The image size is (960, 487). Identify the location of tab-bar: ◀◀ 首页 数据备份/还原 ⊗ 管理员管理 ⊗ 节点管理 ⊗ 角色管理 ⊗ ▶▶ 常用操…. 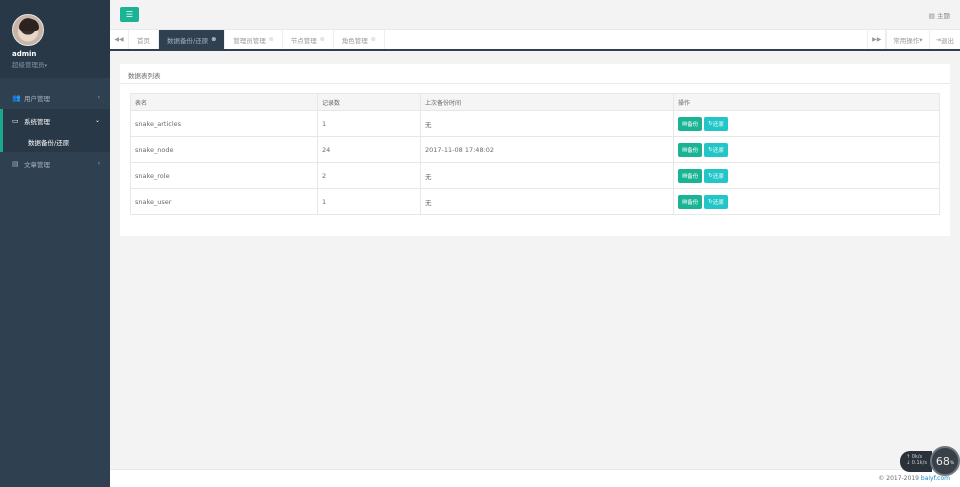
(535, 40).